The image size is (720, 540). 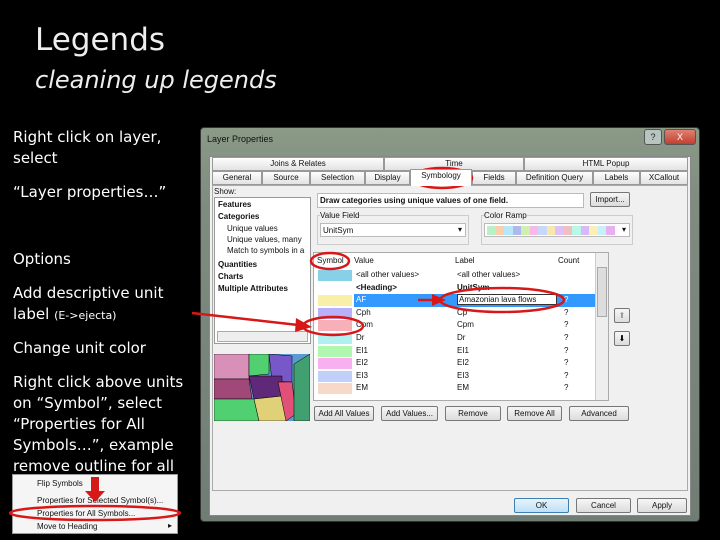 I want to click on column-header-symbol: Symbol, so click(x=330, y=260).